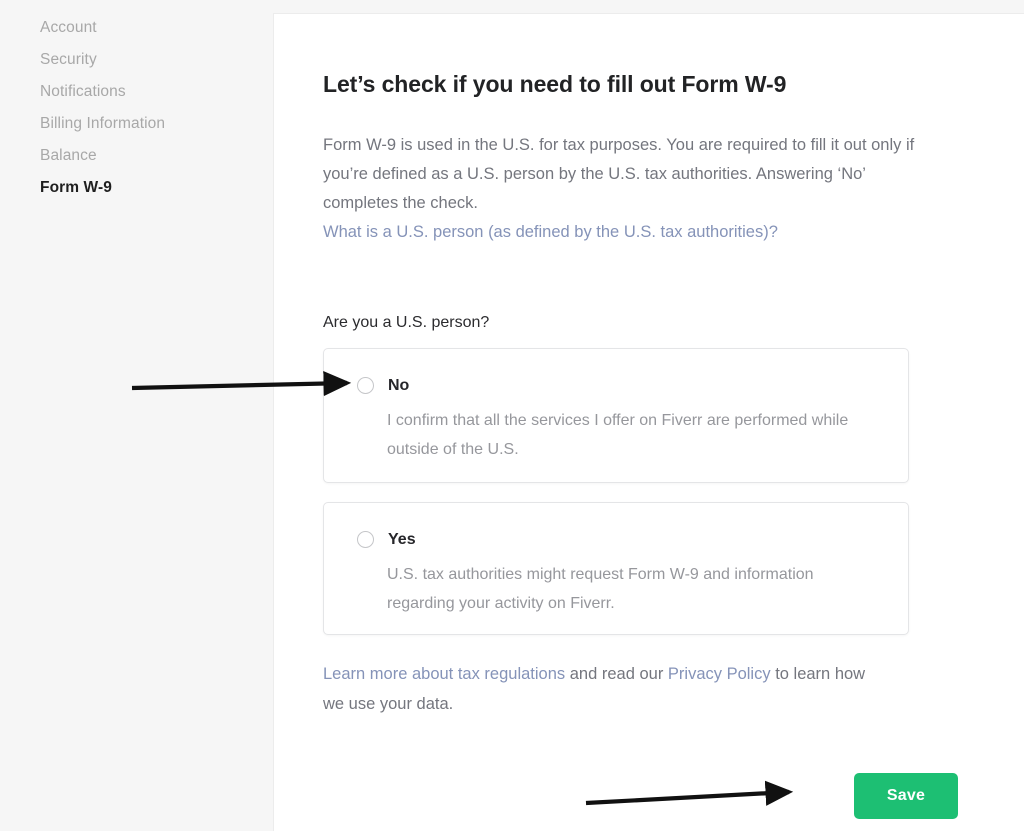  Describe the element at coordinates (906, 796) in the screenshot. I see `save-button: Save` at that location.